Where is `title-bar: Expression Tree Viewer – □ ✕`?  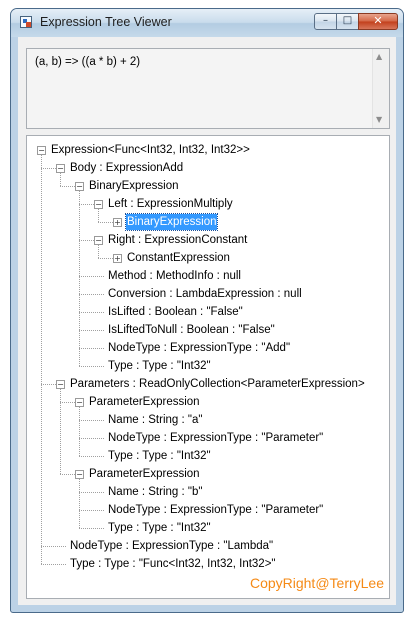 title-bar: Expression Tree Viewer – □ ✕ is located at coordinates (207, 23).